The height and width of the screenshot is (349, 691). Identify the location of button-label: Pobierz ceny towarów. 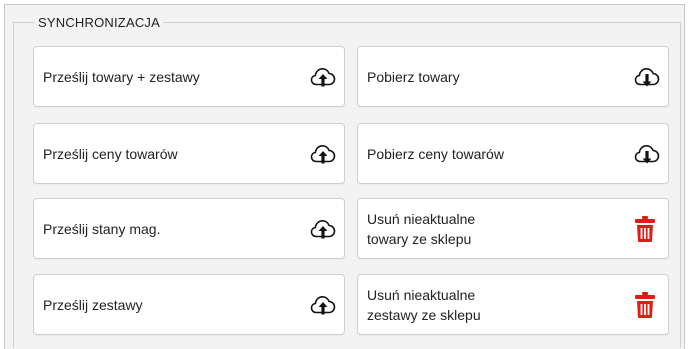
(435, 153).